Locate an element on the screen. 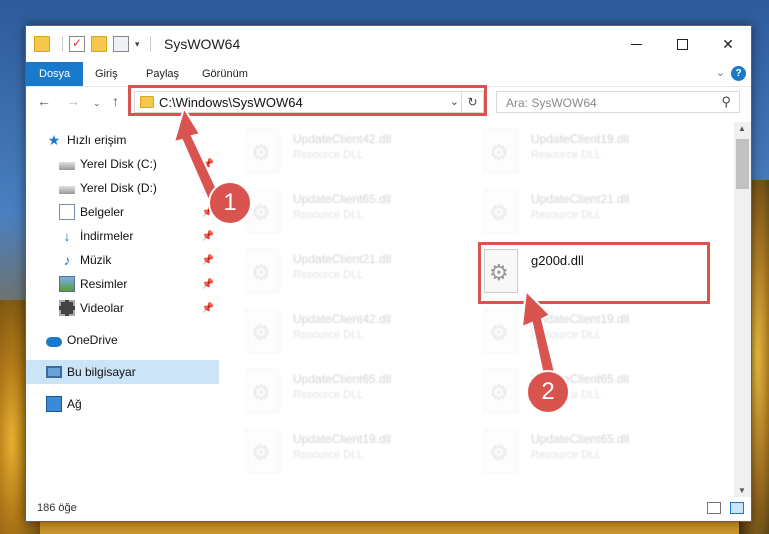  sidebar-item-label: Müzik is located at coordinates (96, 260).